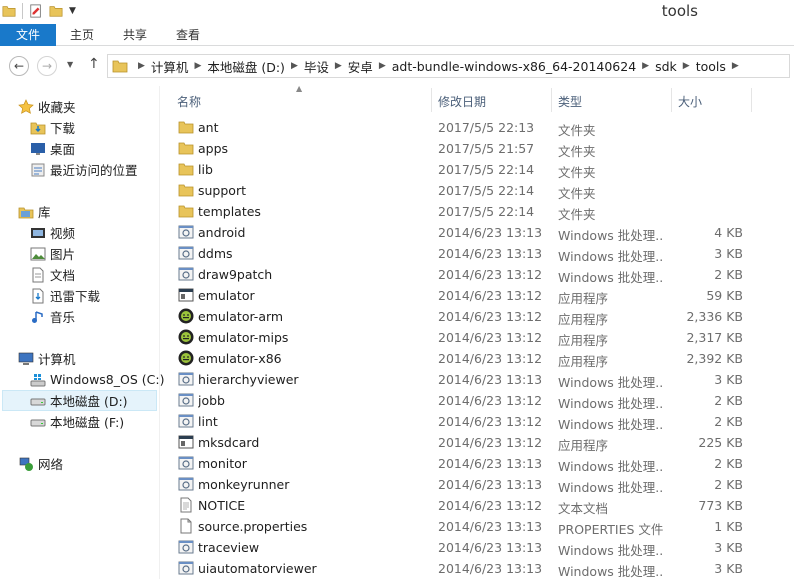 The width and height of the screenshot is (794, 579). What do you see at coordinates (215, 253) in the screenshot?
I see `file-name: ddms` at bounding box center [215, 253].